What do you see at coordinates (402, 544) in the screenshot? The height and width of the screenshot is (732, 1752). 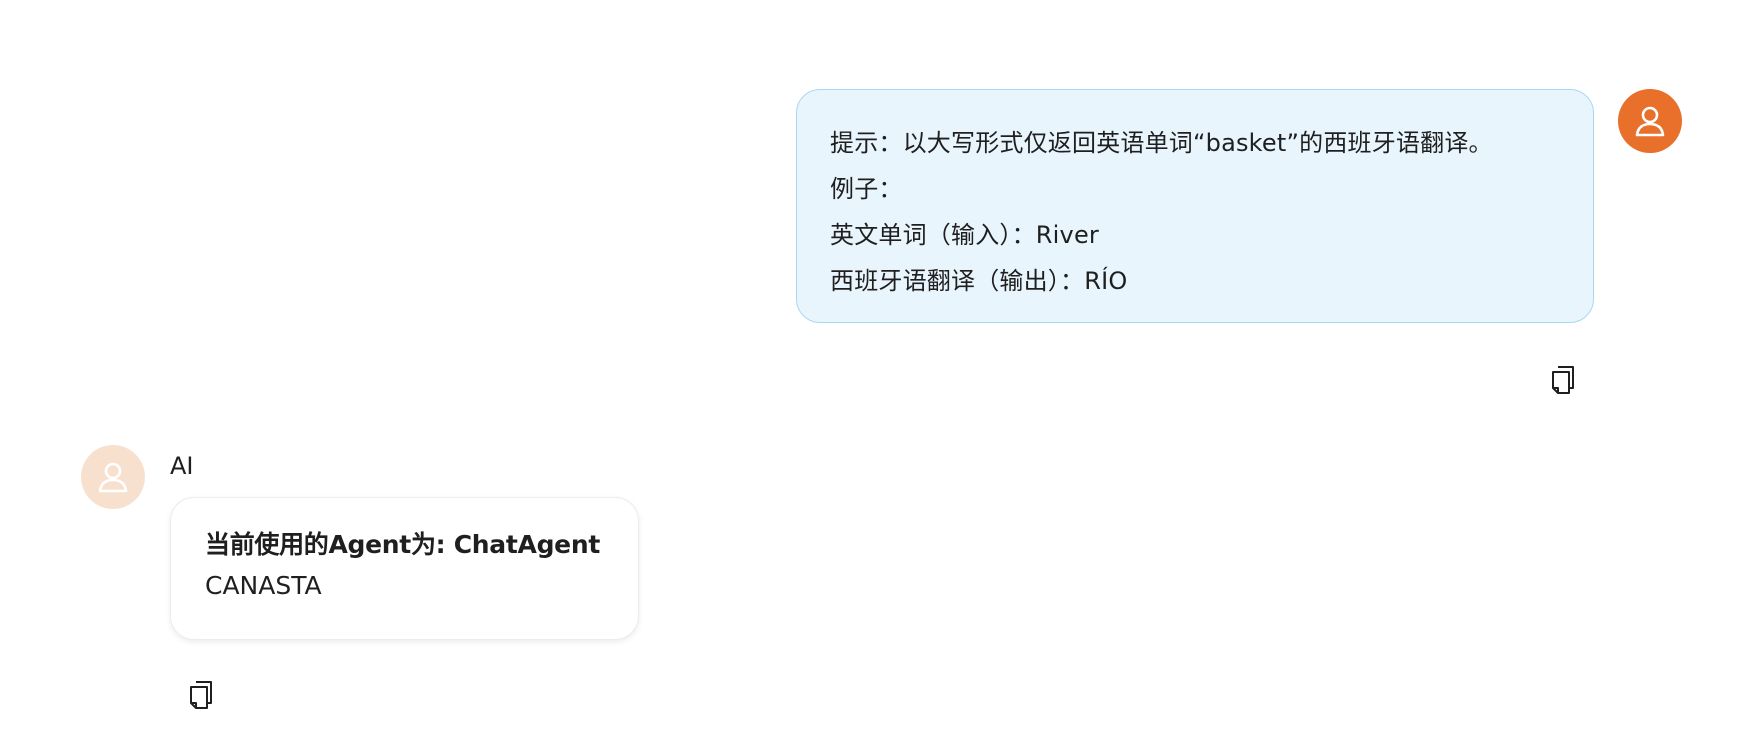 I see `agent-info-line: 当前使用的Agent为: ChatAgent` at bounding box center [402, 544].